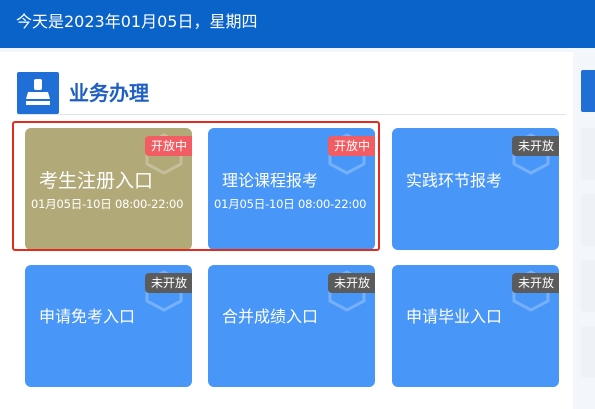  What do you see at coordinates (454, 316) in the screenshot?
I see `card-title: 申请毕业入口` at bounding box center [454, 316].